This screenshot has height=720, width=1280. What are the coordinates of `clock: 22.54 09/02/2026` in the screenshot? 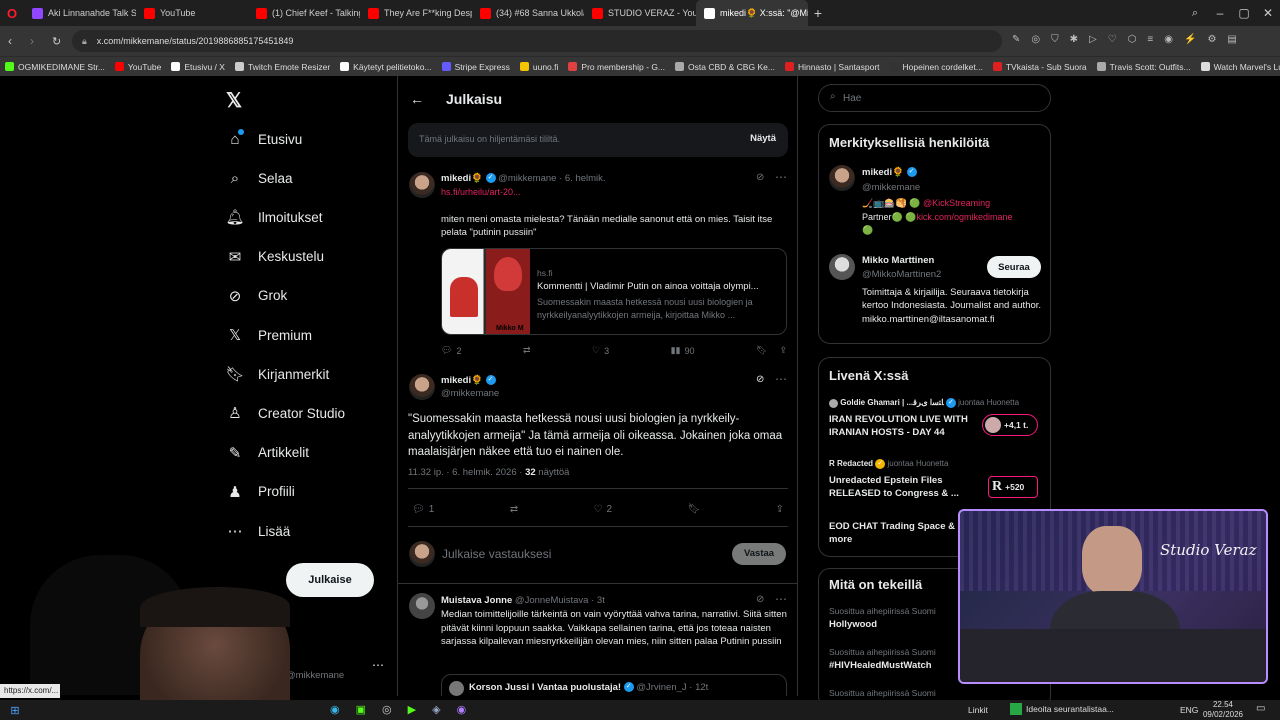 It's located at (1223, 710).